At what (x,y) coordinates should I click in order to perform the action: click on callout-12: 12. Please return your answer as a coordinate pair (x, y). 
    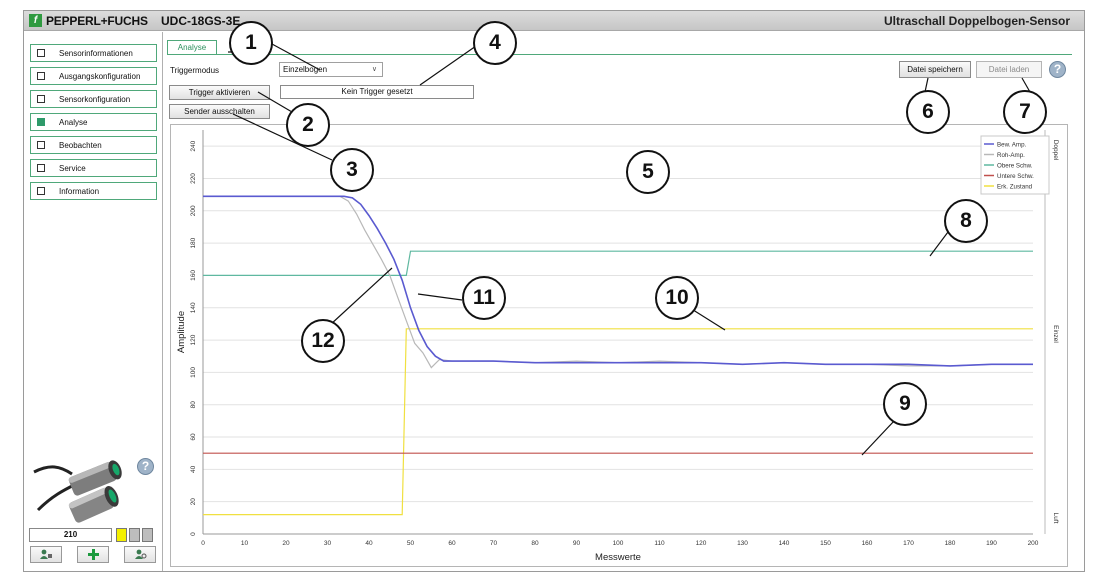
    Looking at the image, I should click on (323, 341).